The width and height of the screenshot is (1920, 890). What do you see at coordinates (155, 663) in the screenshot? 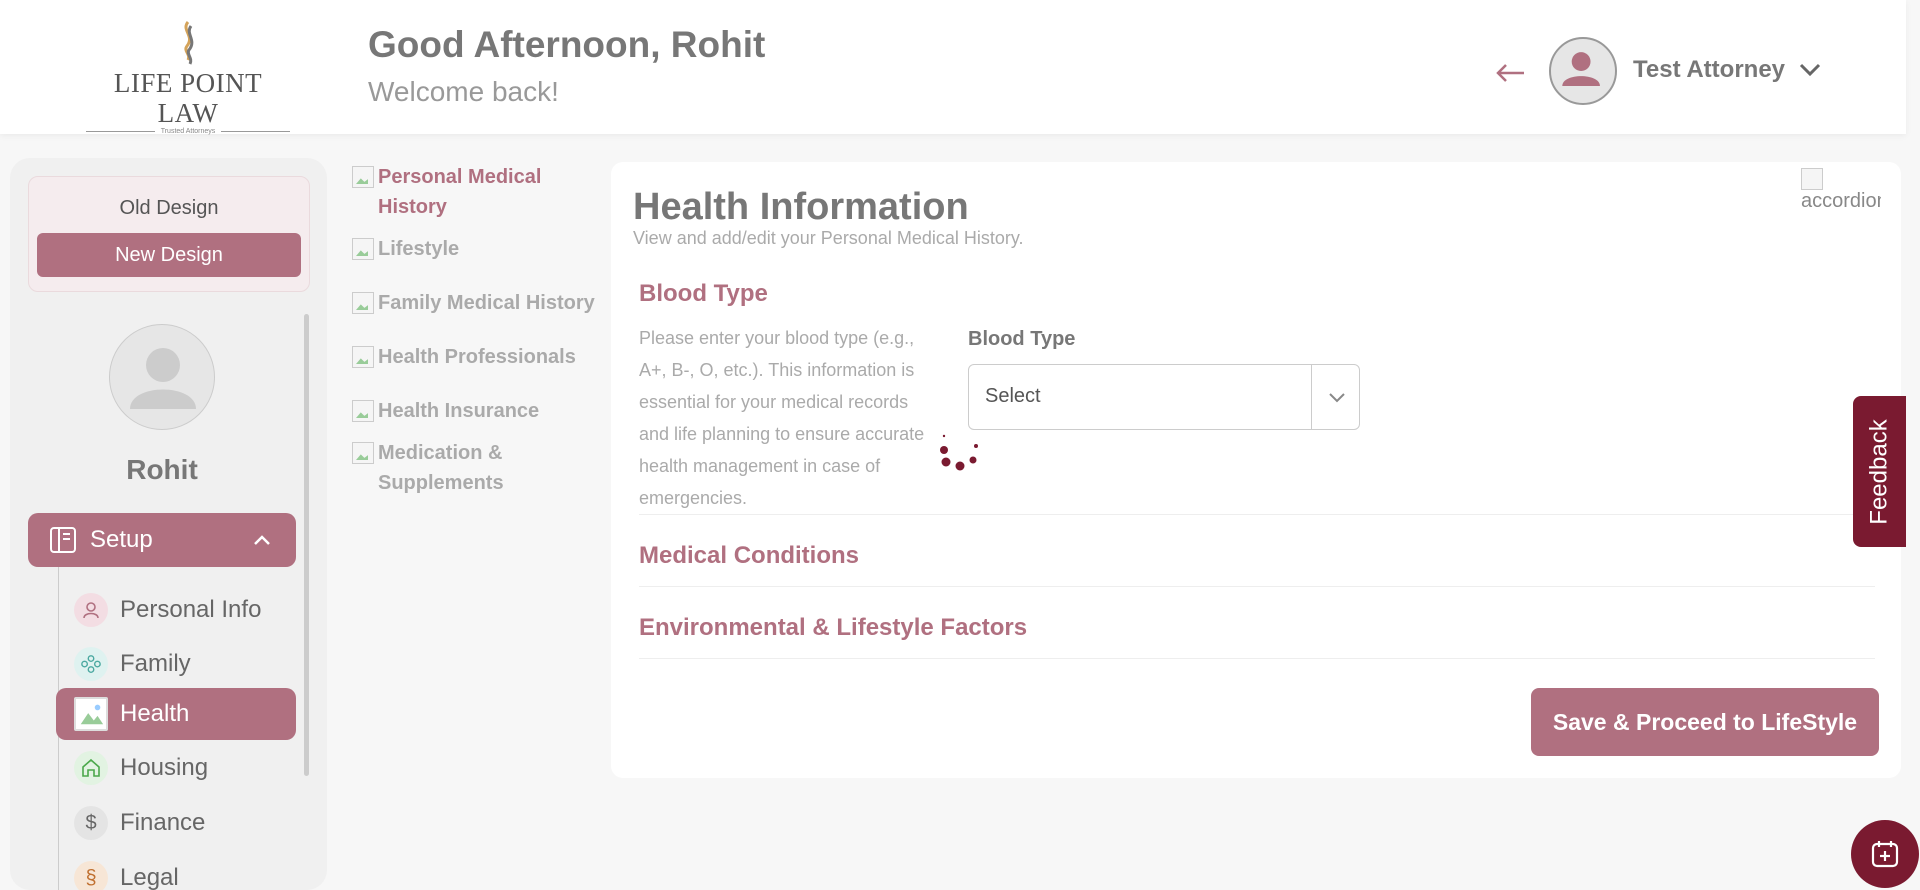
I see `sidebar-item-label: Family` at bounding box center [155, 663].